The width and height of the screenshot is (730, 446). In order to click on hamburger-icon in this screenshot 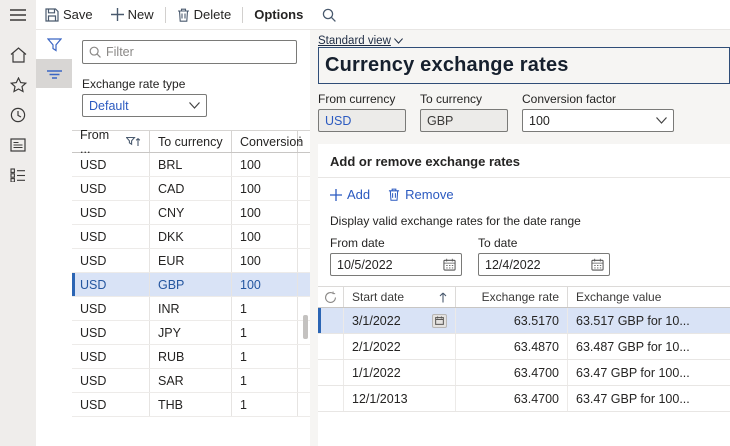, I will do `click(18, 15)`.